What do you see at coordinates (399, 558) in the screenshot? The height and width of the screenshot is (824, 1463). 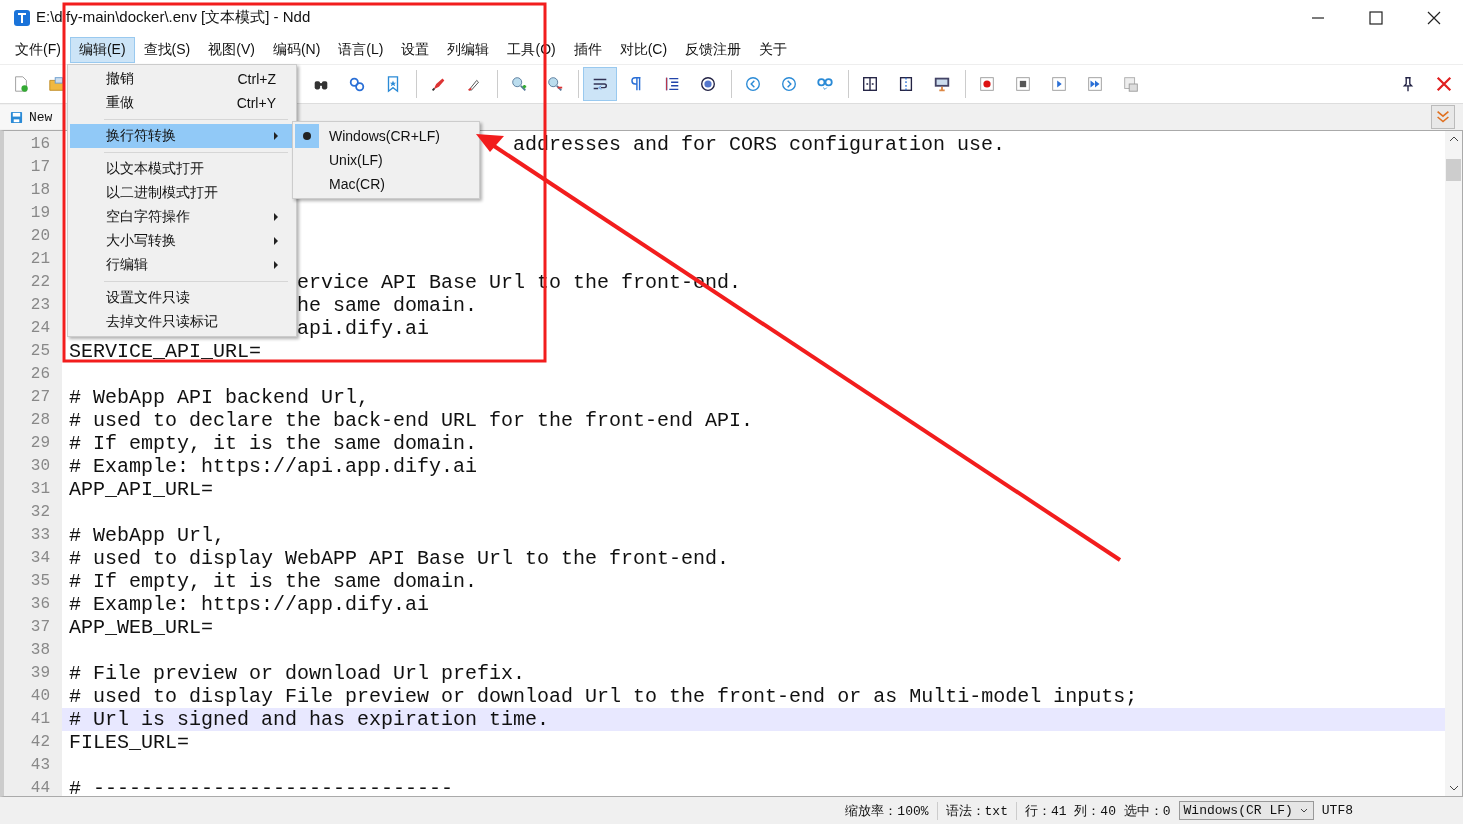 I see `code-line: # used to display WebAPP API Base Url to the front-end.` at bounding box center [399, 558].